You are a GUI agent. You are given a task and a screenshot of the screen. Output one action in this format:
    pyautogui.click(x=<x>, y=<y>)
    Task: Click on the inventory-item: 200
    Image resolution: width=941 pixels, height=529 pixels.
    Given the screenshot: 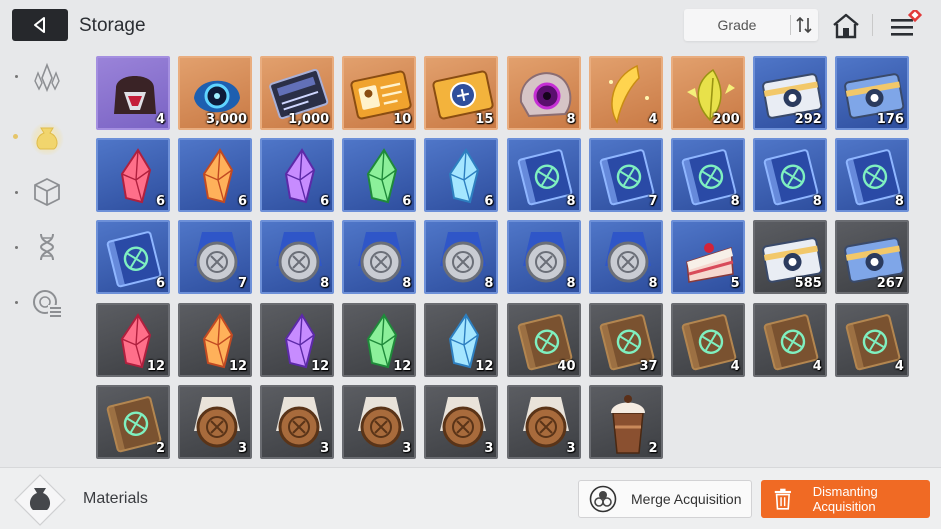 What is the action you would take?
    pyautogui.click(x=707, y=93)
    